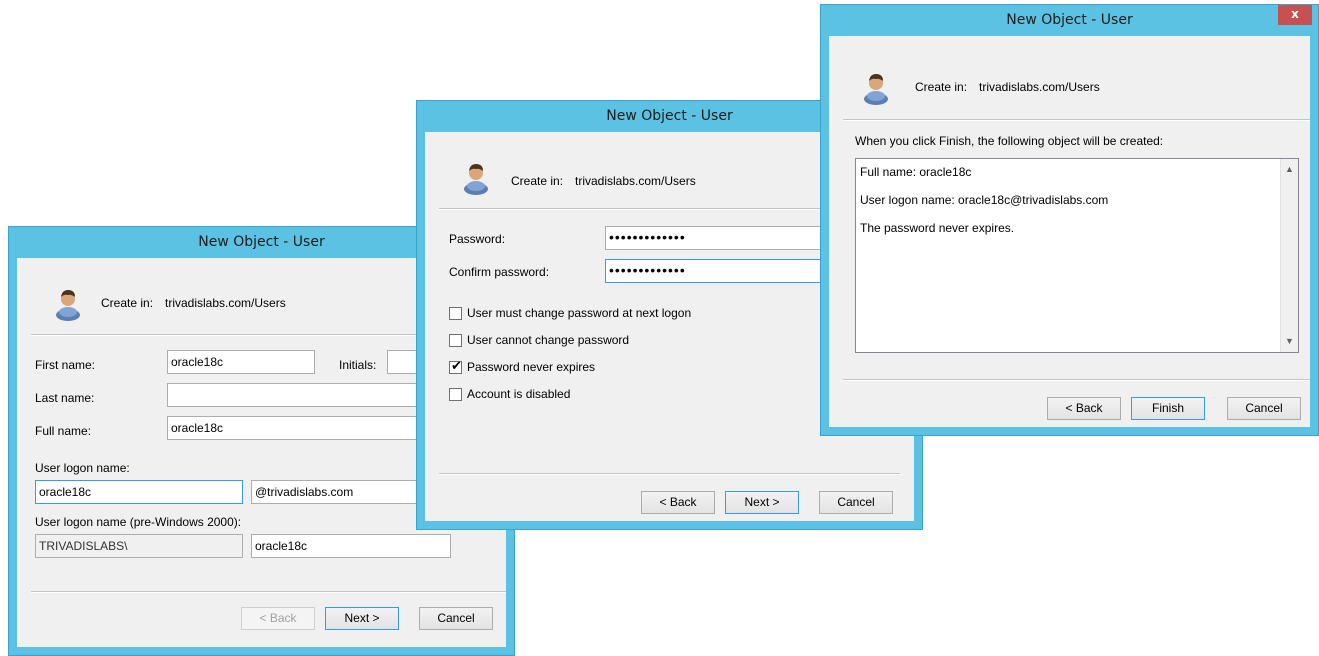 The height and width of the screenshot is (656, 1319). Describe the element at coordinates (548, 340) in the screenshot. I see `option-label: User cannot change password` at that location.